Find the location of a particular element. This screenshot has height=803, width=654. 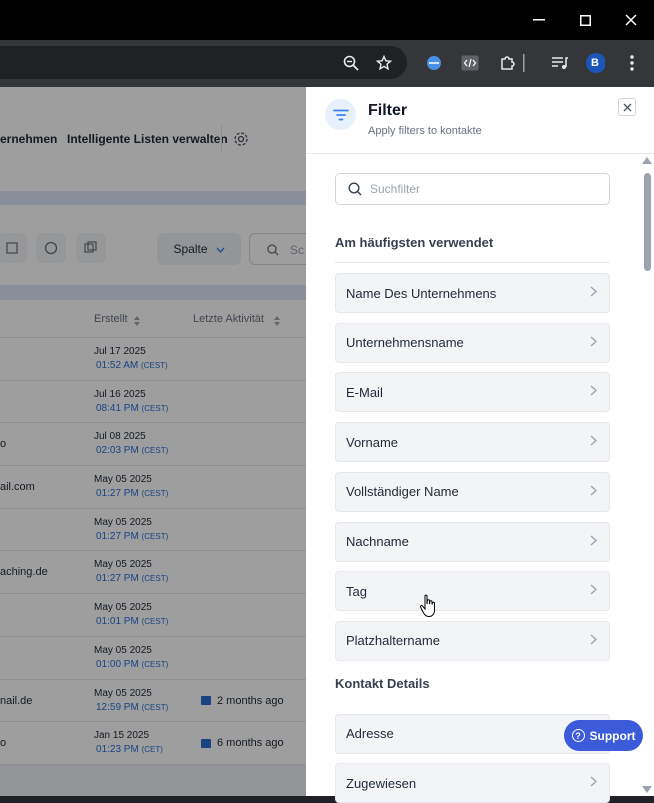

filter-panel-title: Filter is located at coordinates (388, 110).